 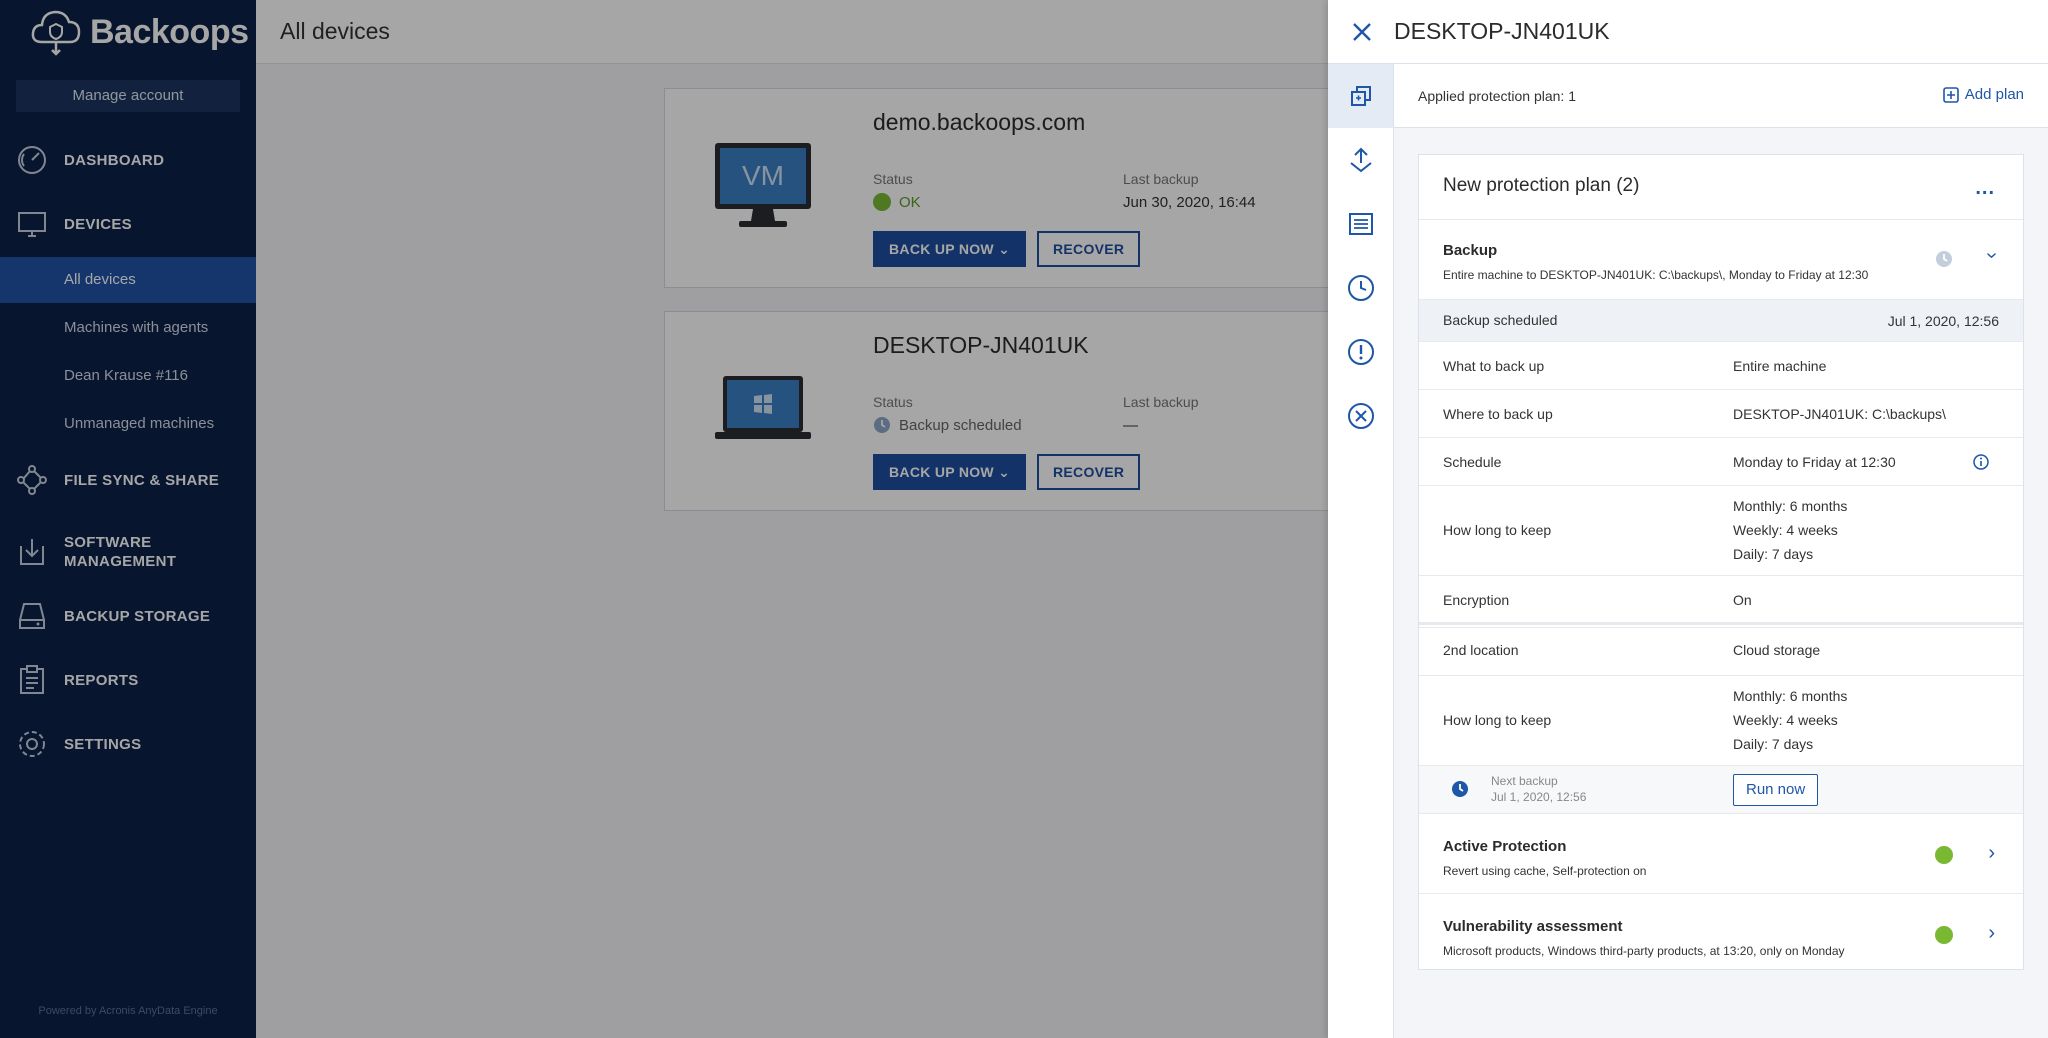 I want to click on keep-daily: Daily: 7 days, so click(x=1773, y=554).